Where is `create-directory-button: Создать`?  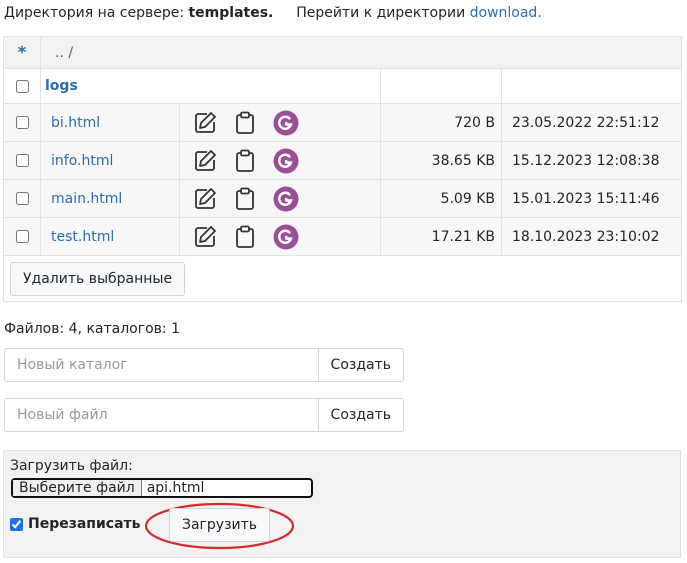 create-directory-button: Создать is located at coordinates (360, 365).